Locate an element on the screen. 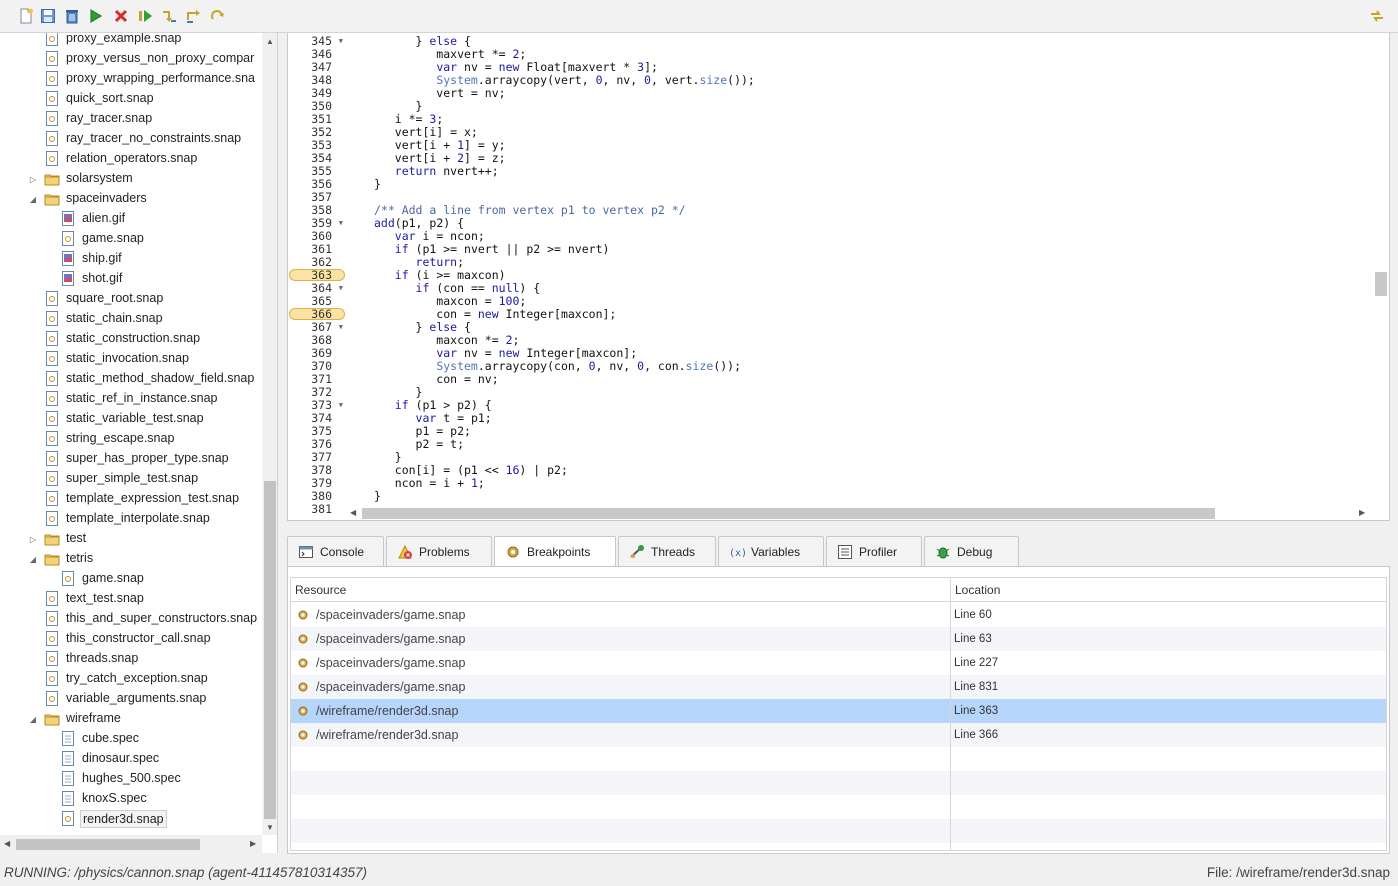 The width and height of the screenshot is (1398, 886). tree-file: ray_tracer_no_constraints.snap is located at coordinates (131, 139).